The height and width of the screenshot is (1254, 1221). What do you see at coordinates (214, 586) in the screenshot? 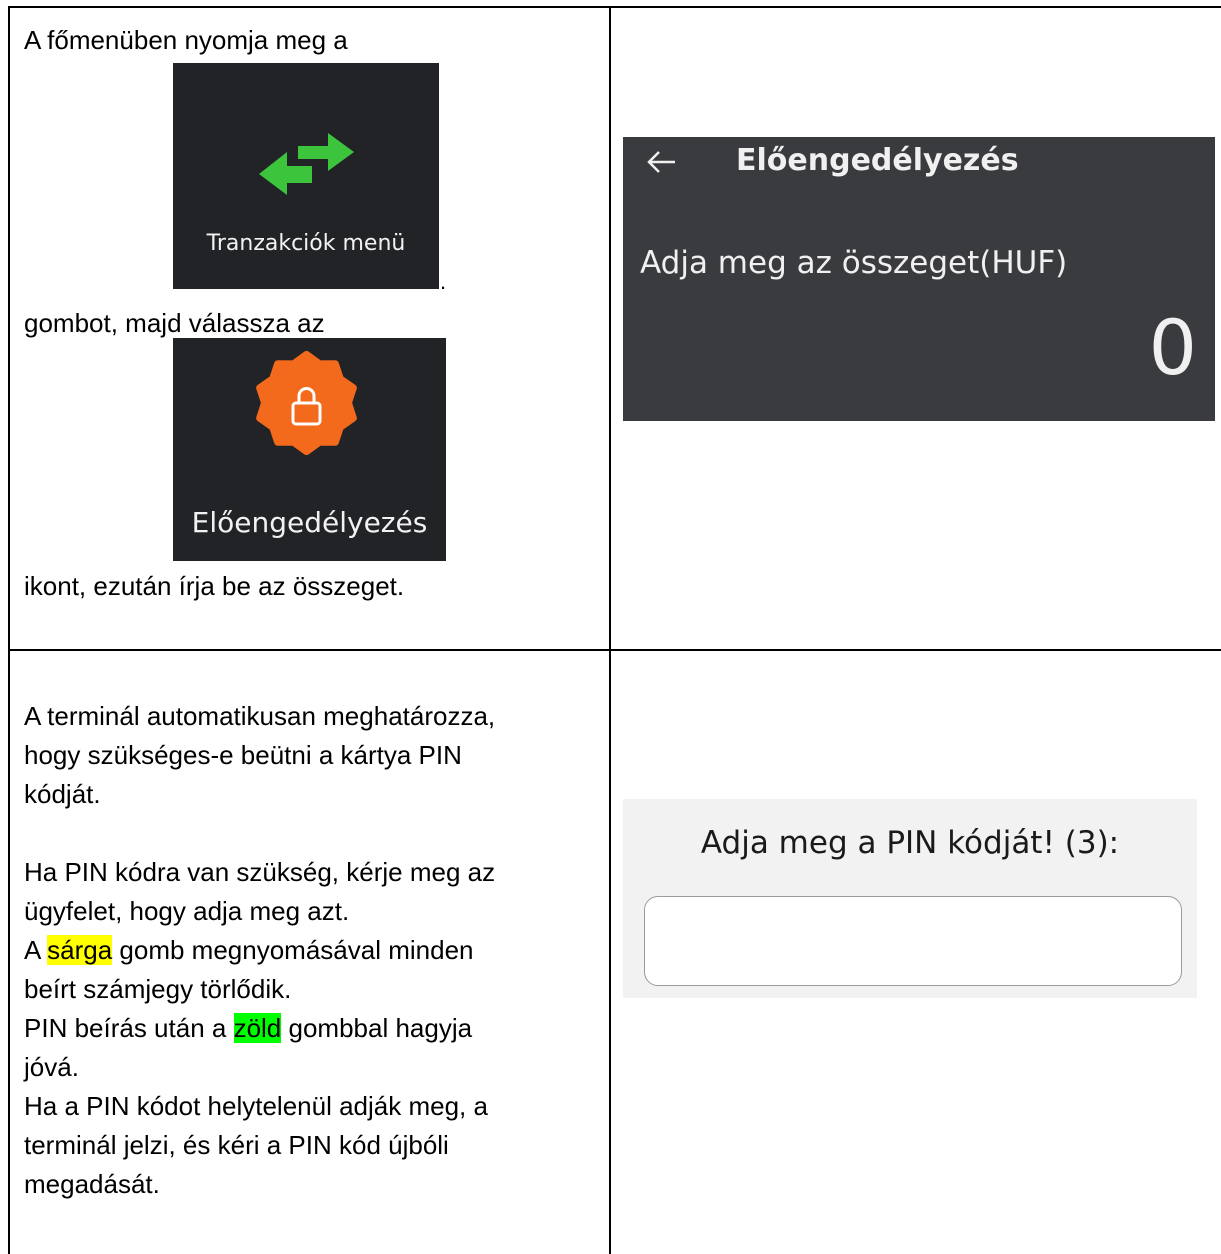
I see `step1-outro-text: ikont, ezután írja be az összeget.` at bounding box center [214, 586].